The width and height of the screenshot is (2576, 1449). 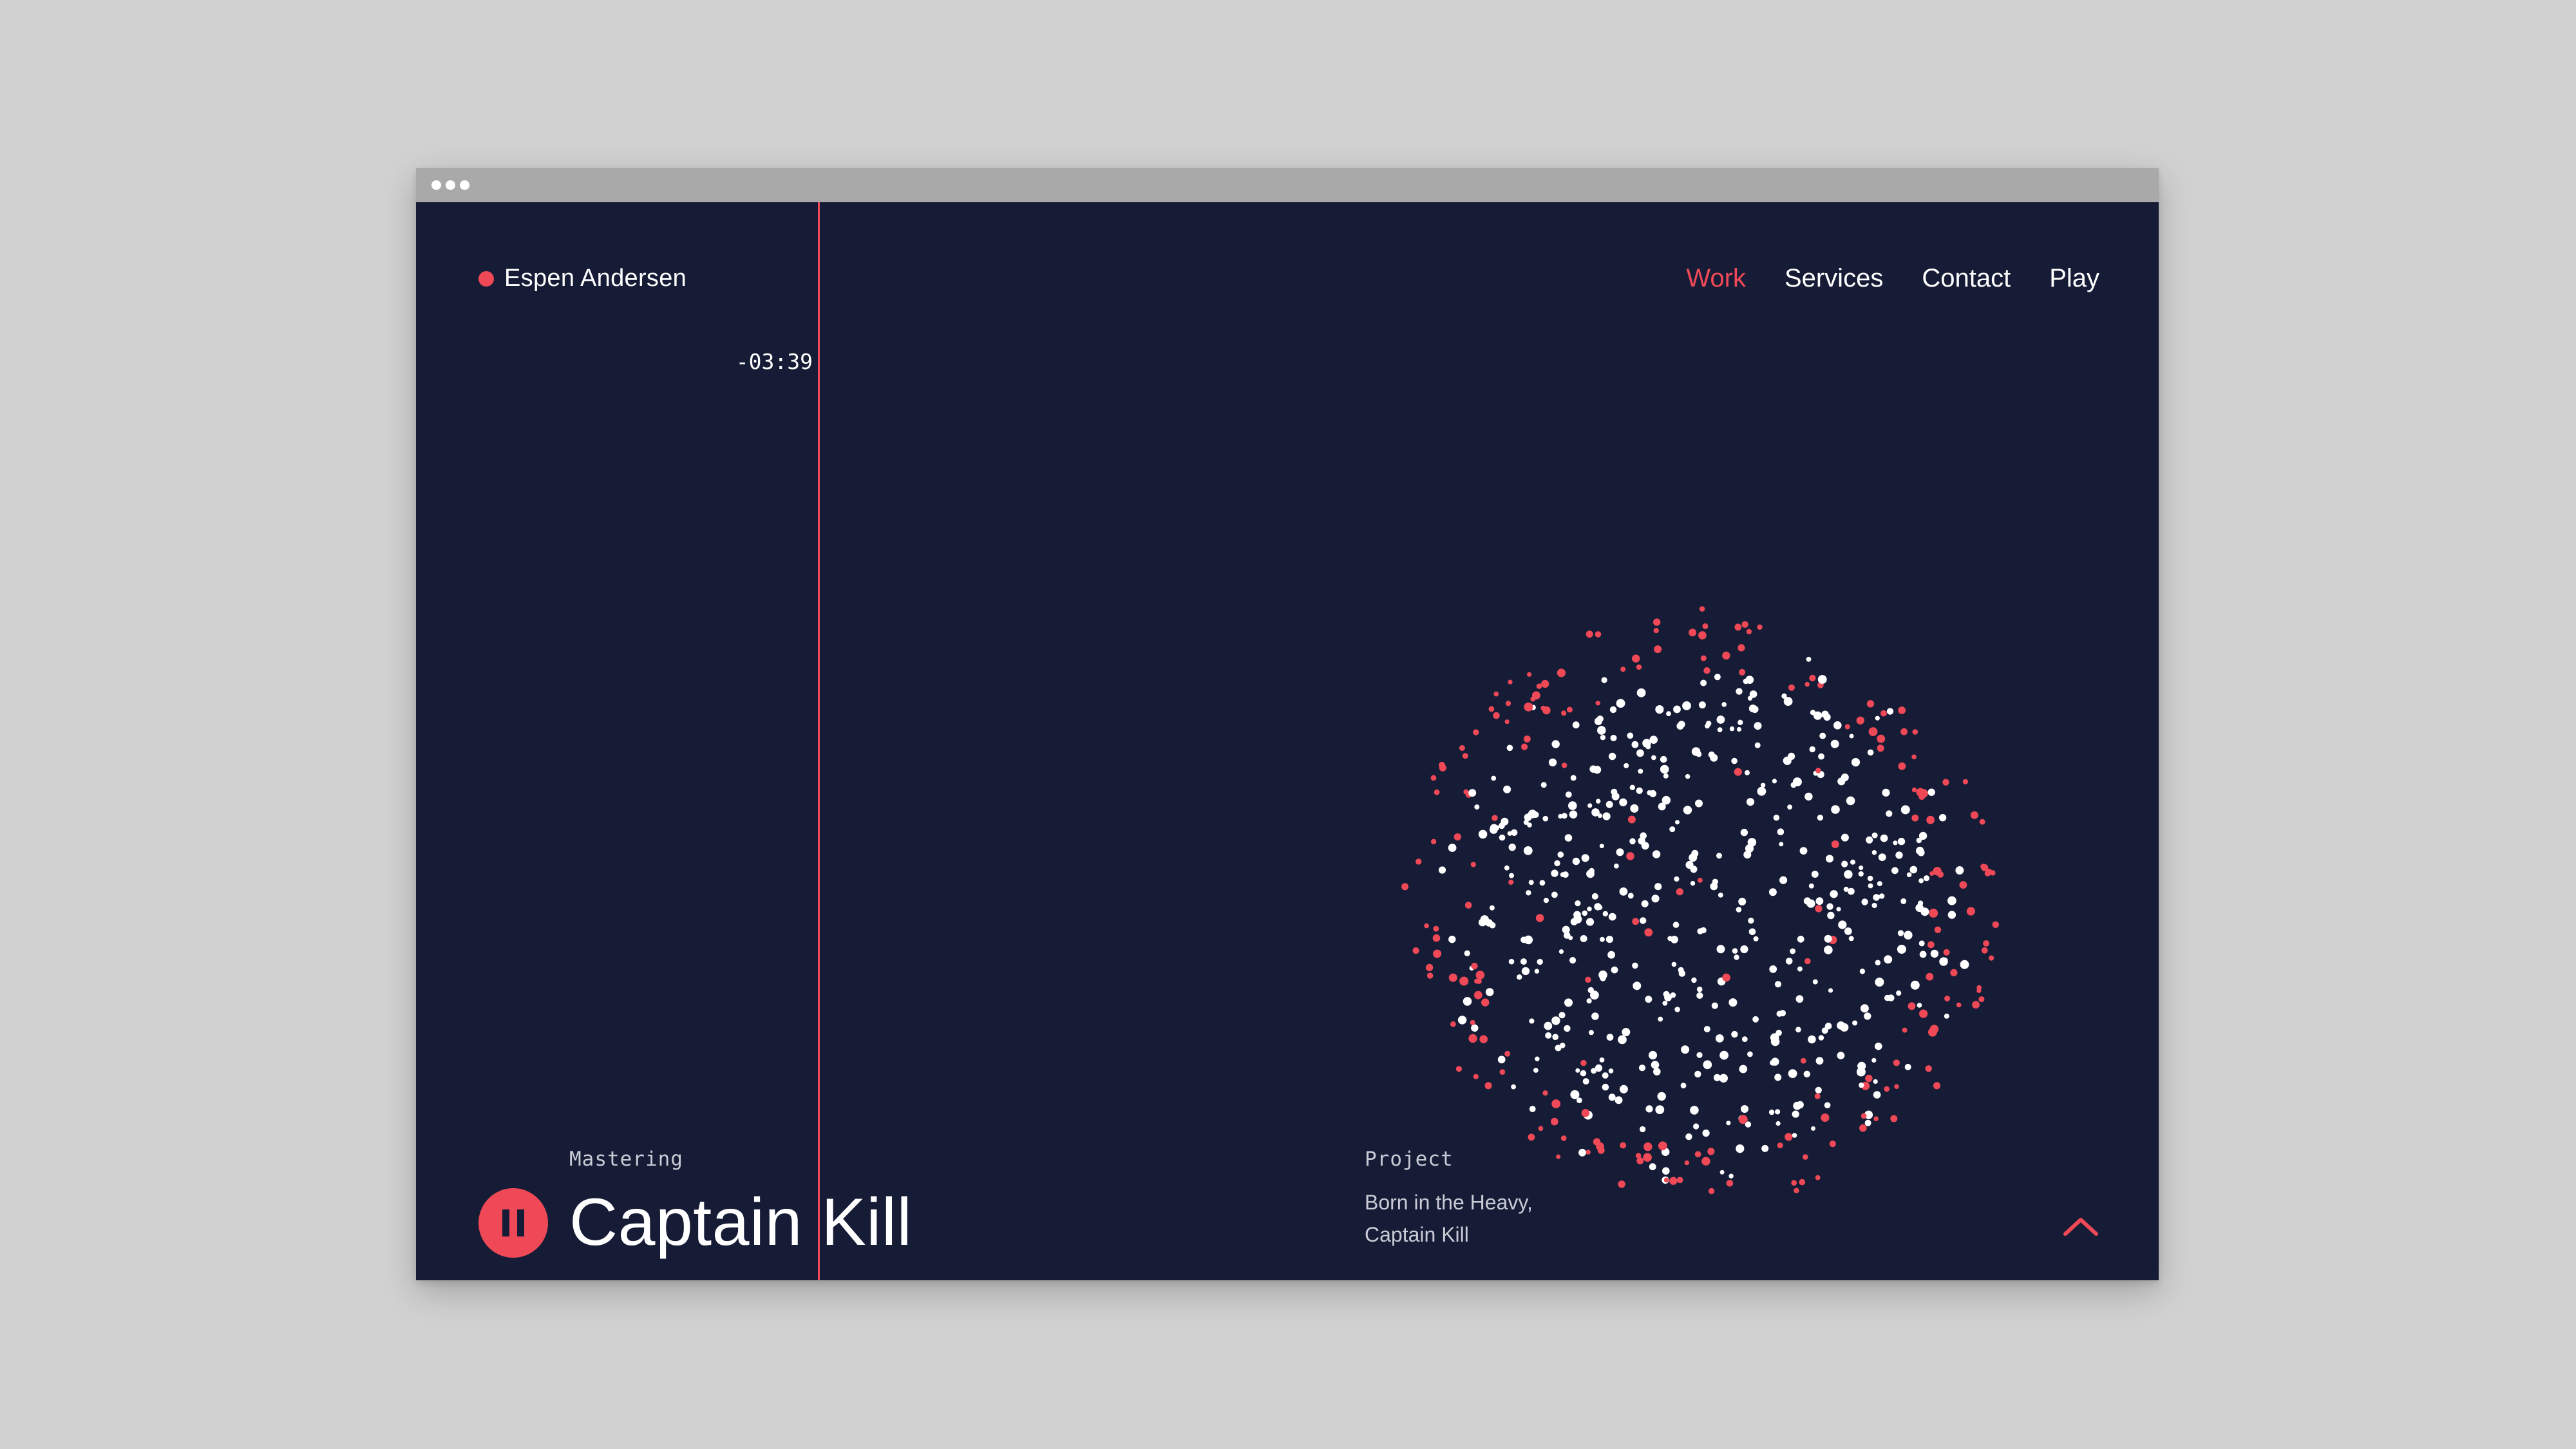 I want to click on nav-item-work: Work, so click(x=1716, y=278).